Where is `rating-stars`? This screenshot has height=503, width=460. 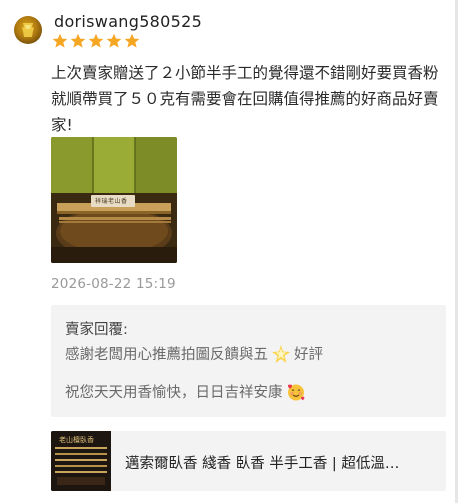 rating-stars is located at coordinates (96, 42).